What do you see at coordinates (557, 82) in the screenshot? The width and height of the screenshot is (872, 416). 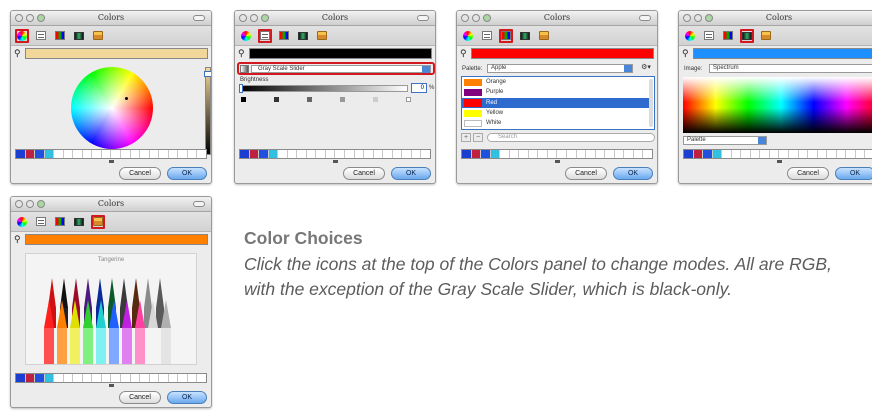 I see `list-item: Orange` at bounding box center [557, 82].